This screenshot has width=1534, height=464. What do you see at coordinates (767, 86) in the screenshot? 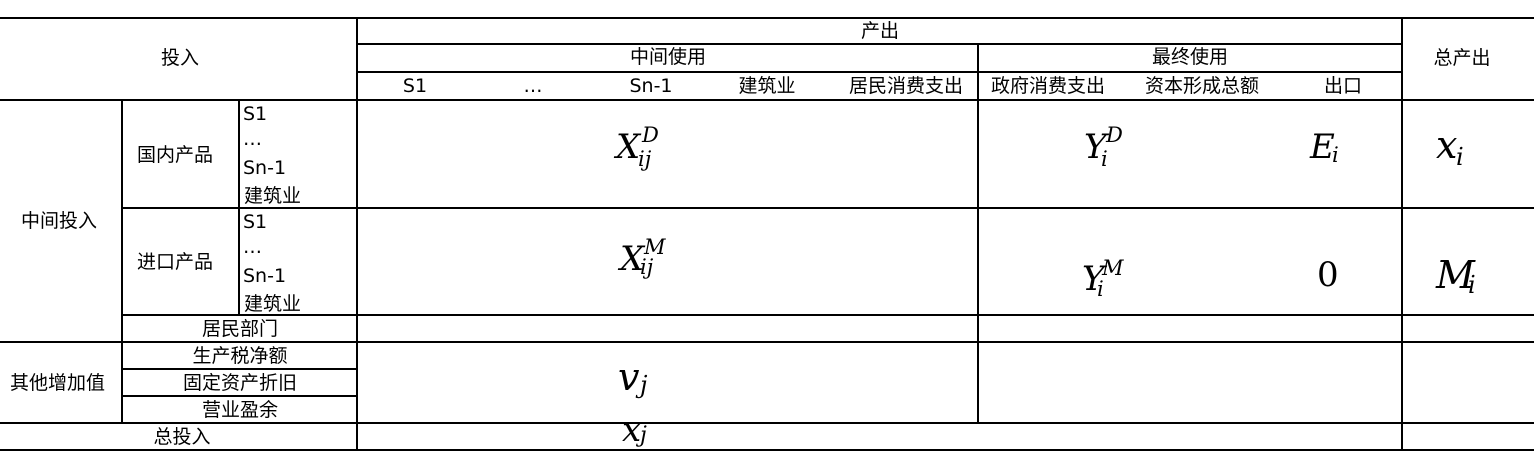
I see `column-construction: 建筑业` at bounding box center [767, 86].